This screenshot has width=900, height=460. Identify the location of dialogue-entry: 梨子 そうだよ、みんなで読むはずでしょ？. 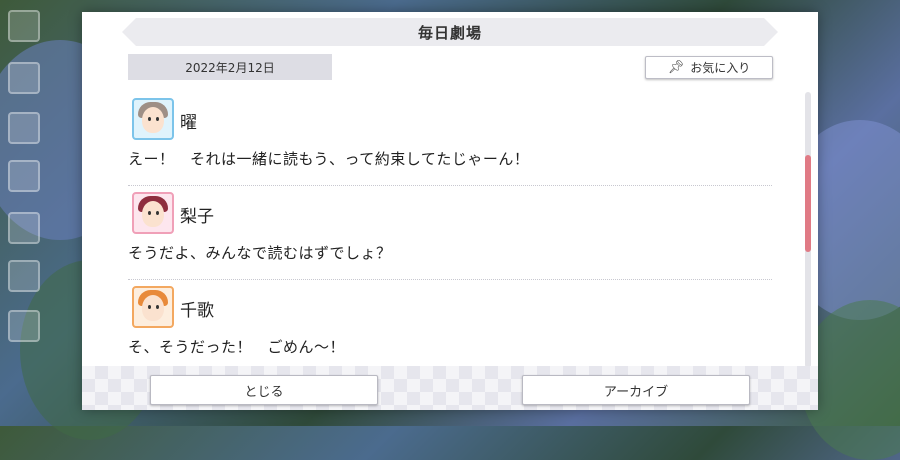
(450, 233).